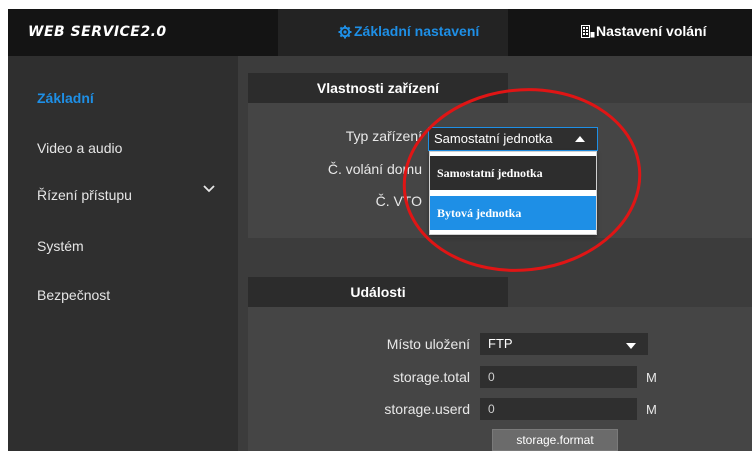 The image size is (752, 451). Describe the element at coordinates (431, 377) in the screenshot. I see `storage-total-label: storage.total` at that location.